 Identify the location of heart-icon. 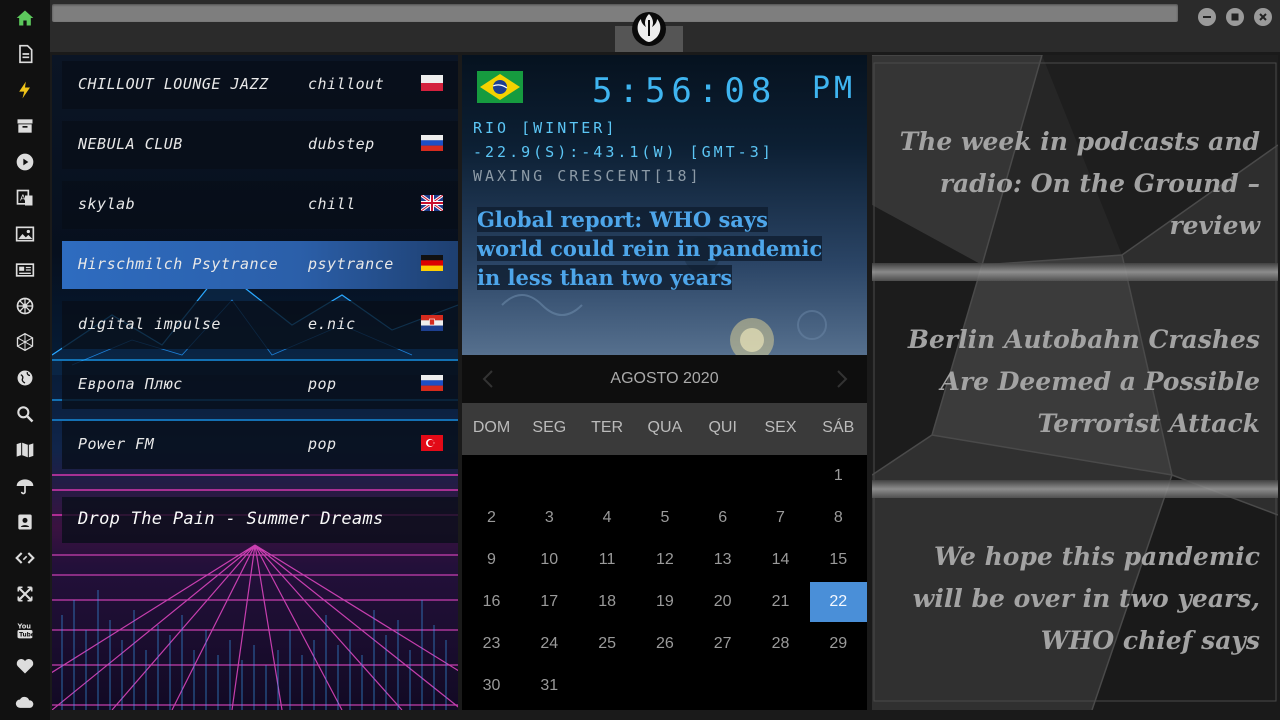
(25, 666).